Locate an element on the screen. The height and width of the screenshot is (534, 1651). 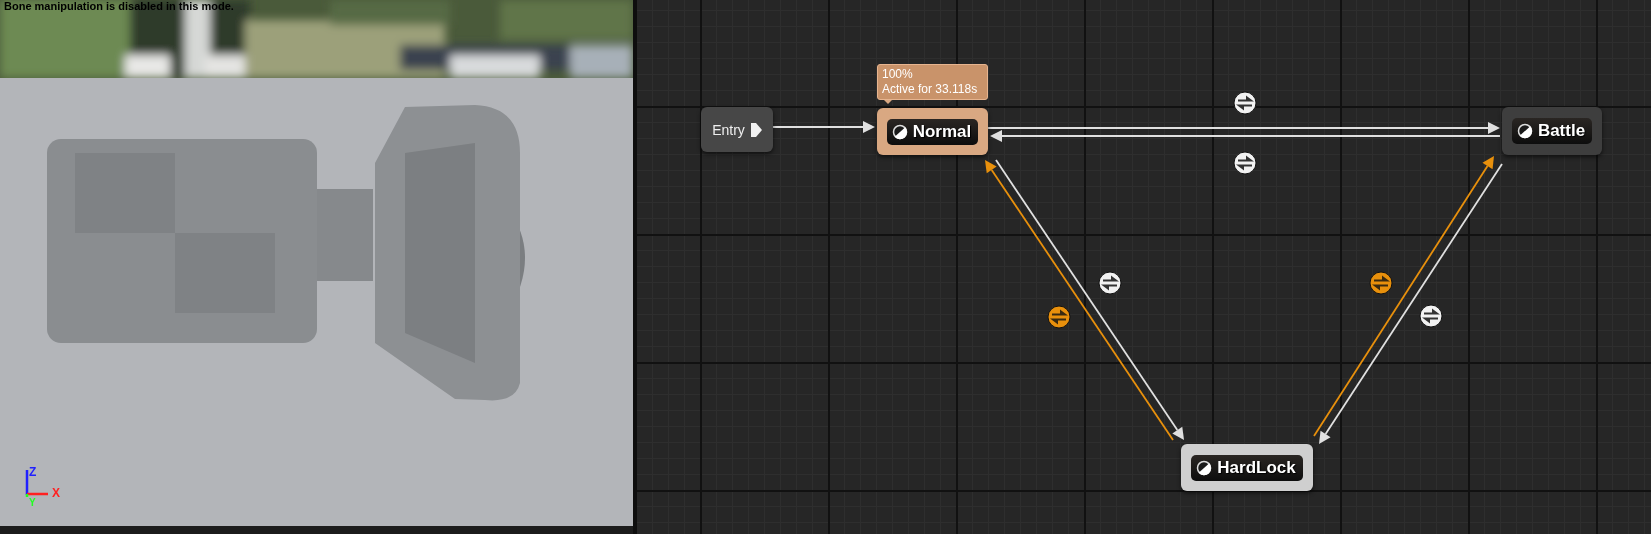
state-name: HardLock is located at coordinates (1256, 467).